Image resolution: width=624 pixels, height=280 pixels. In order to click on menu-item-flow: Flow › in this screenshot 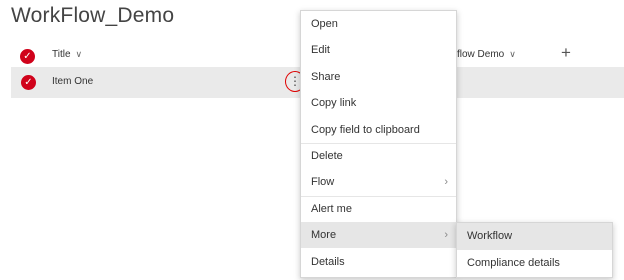, I will do `click(378, 182)`.